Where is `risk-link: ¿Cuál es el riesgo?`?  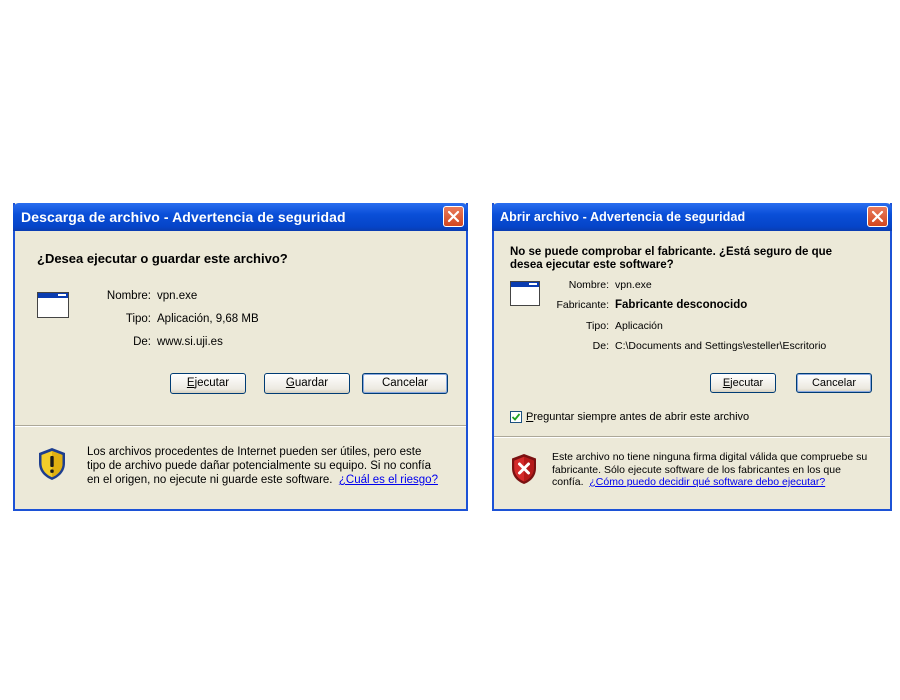
risk-link: ¿Cuál es el riesgo? is located at coordinates (388, 480).